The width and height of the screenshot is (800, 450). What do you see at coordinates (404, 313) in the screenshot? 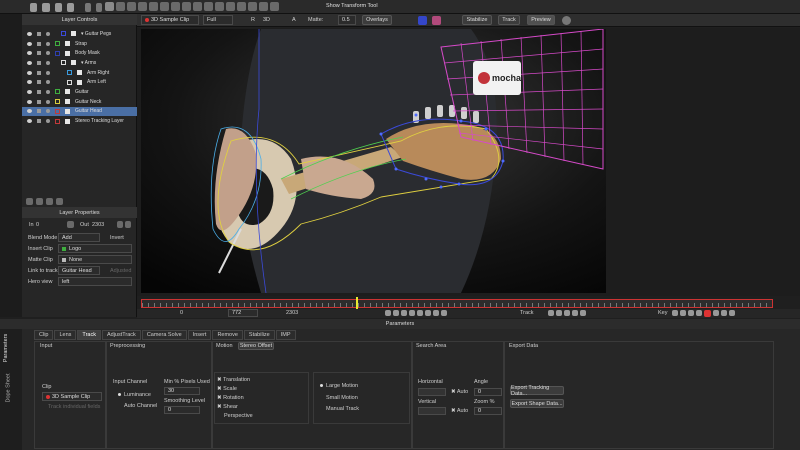
I see `play-backward-icon` at bounding box center [404, 313].